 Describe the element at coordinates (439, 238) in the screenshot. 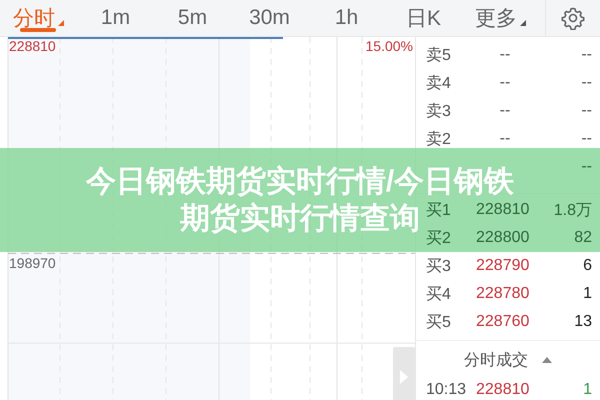

I see `level-label: 买2` at that location.